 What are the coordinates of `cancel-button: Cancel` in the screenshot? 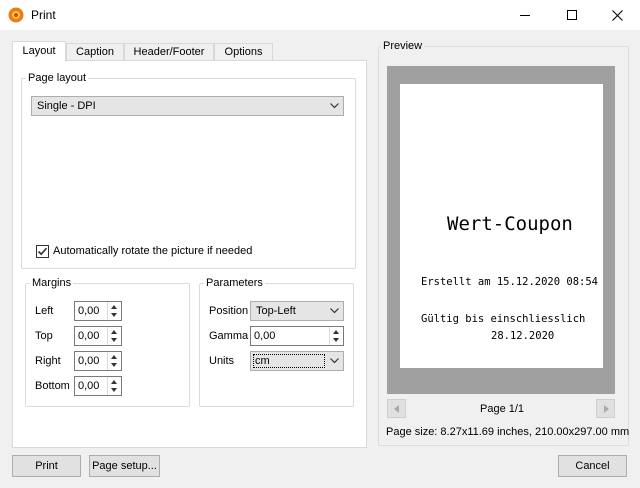 It's located at (592, 466).